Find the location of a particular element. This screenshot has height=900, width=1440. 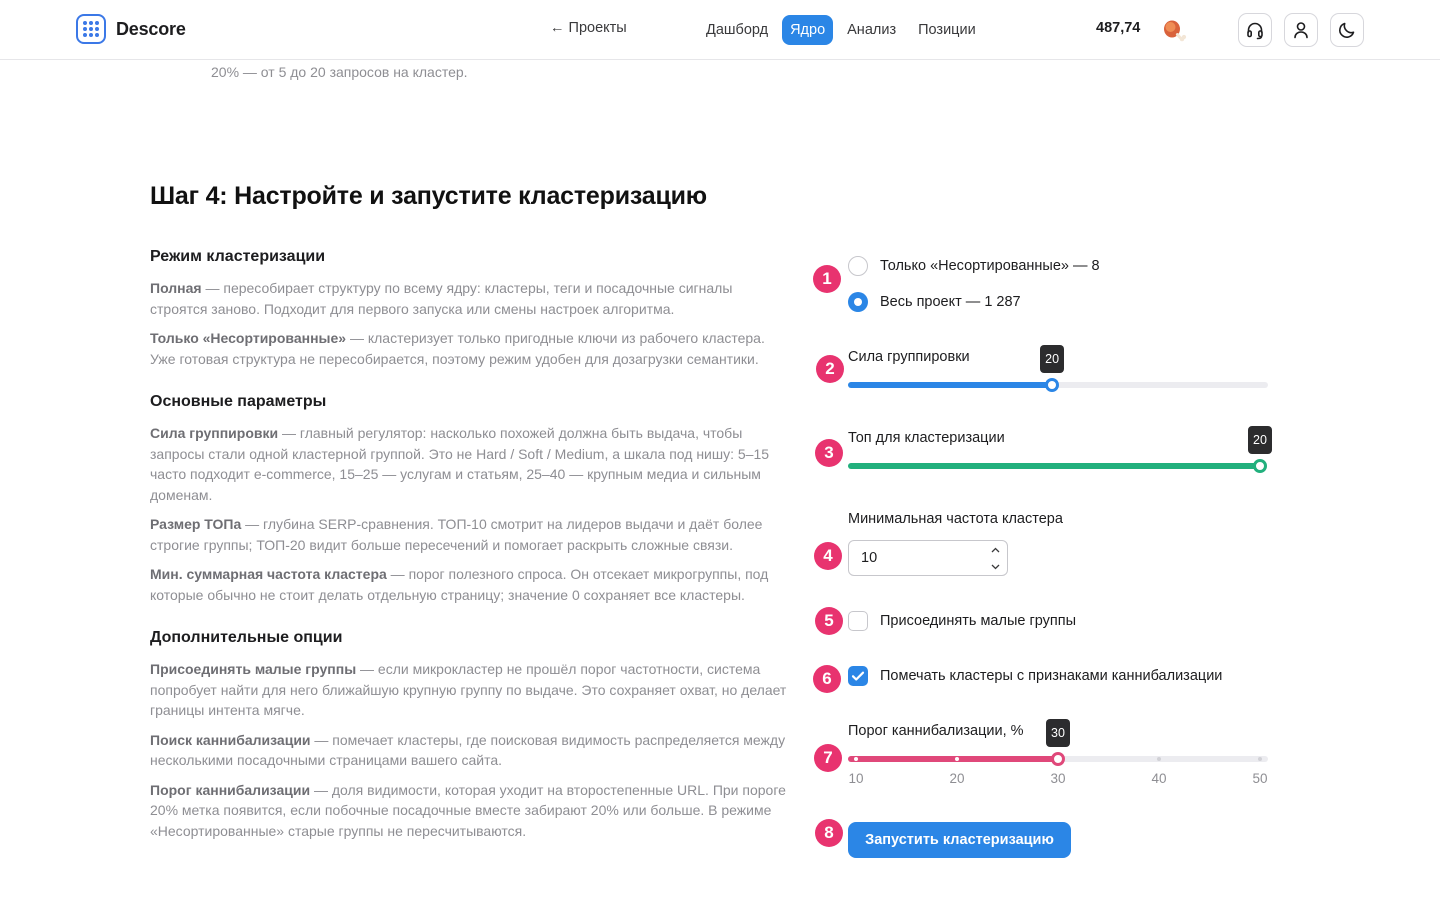

top-value-tooltip: 20 is located at coordinates (1260, 440).